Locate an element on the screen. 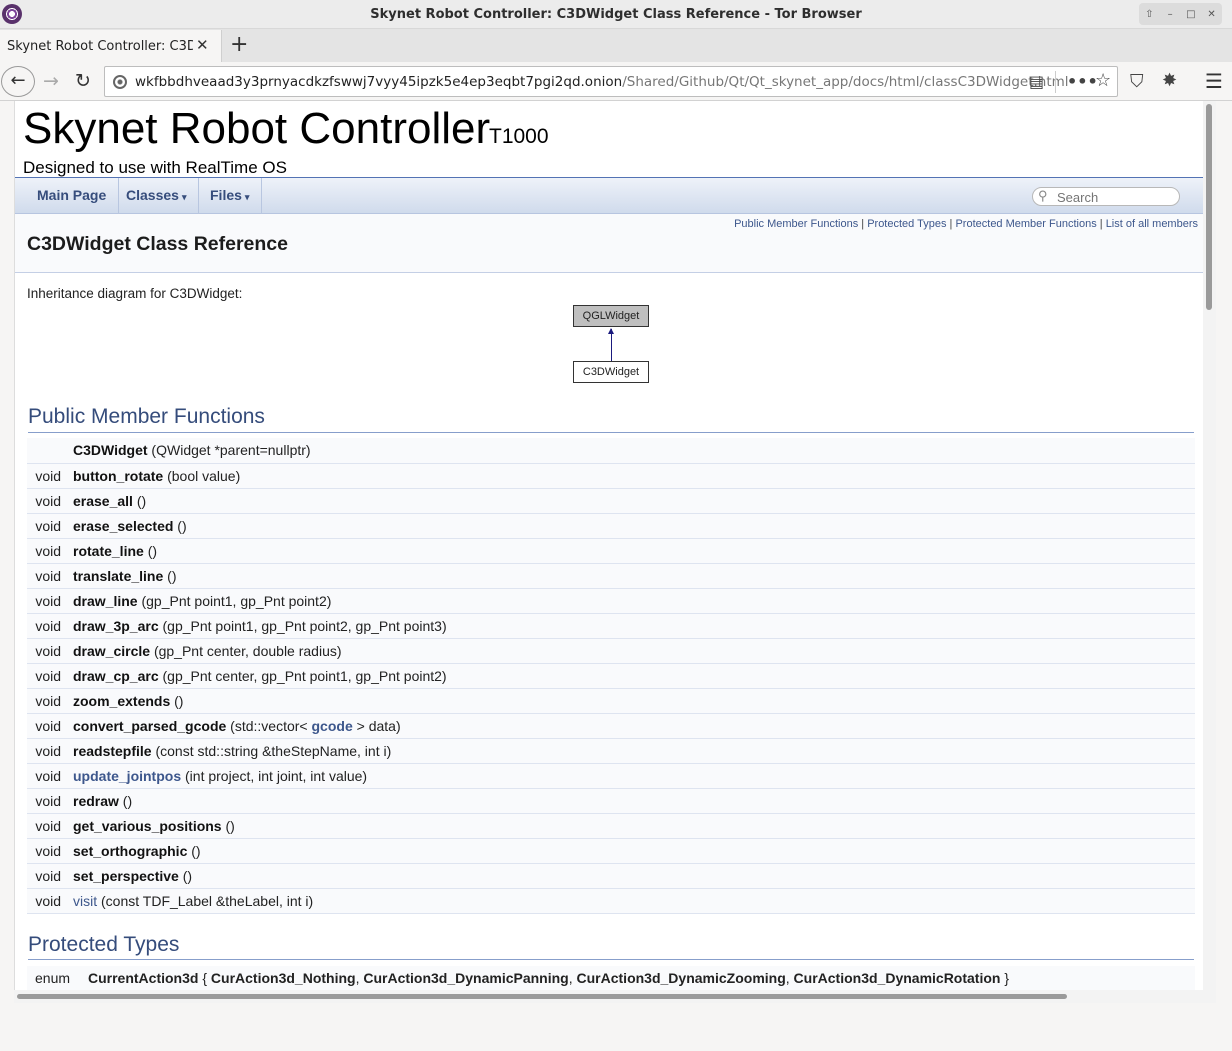  member-signature: redraw () is located at coordinates (634, 801).